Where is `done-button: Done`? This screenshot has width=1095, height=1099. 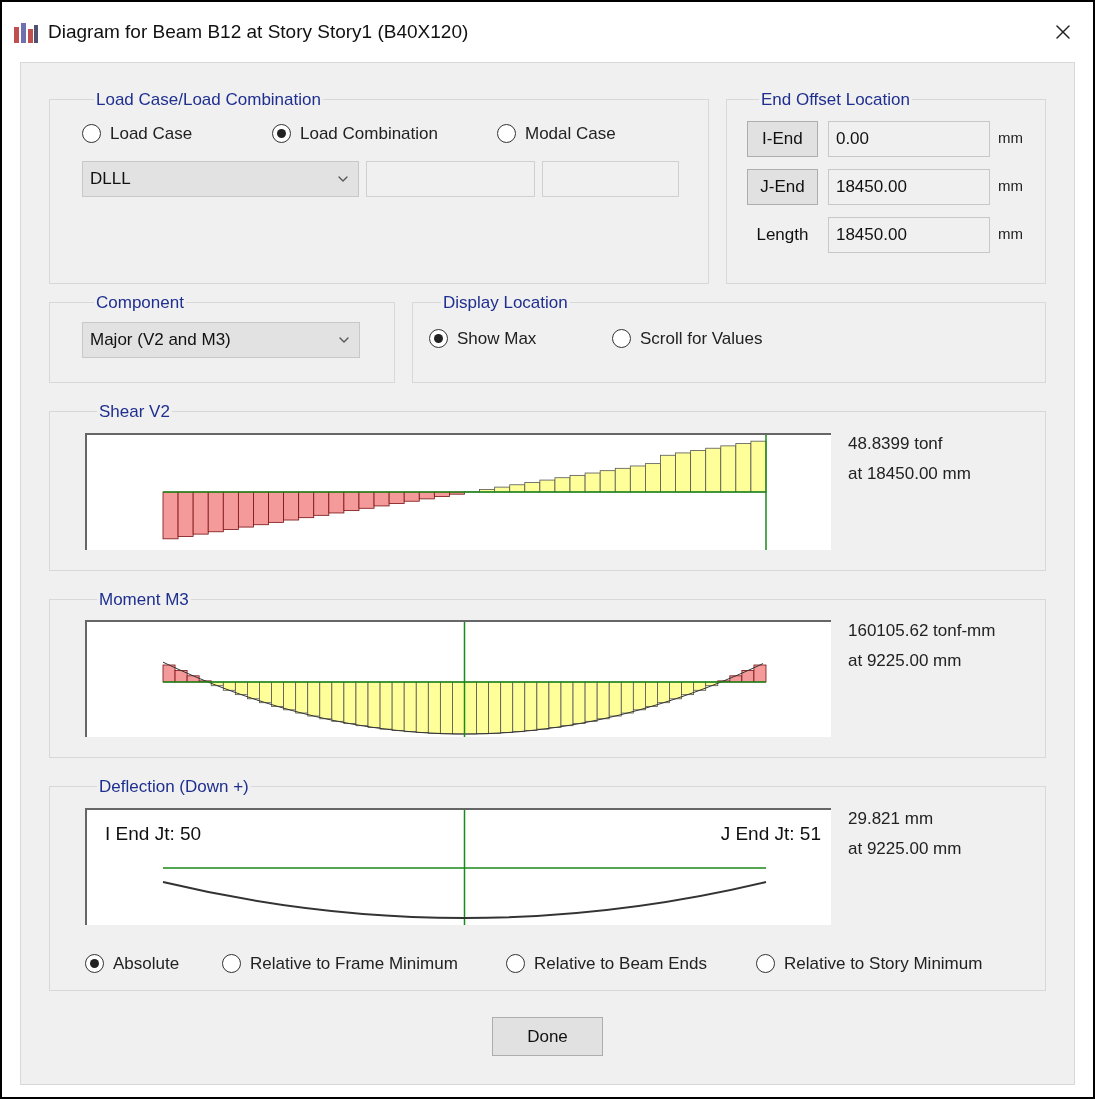
done-button: Done is located at coordinates (547, 1036).